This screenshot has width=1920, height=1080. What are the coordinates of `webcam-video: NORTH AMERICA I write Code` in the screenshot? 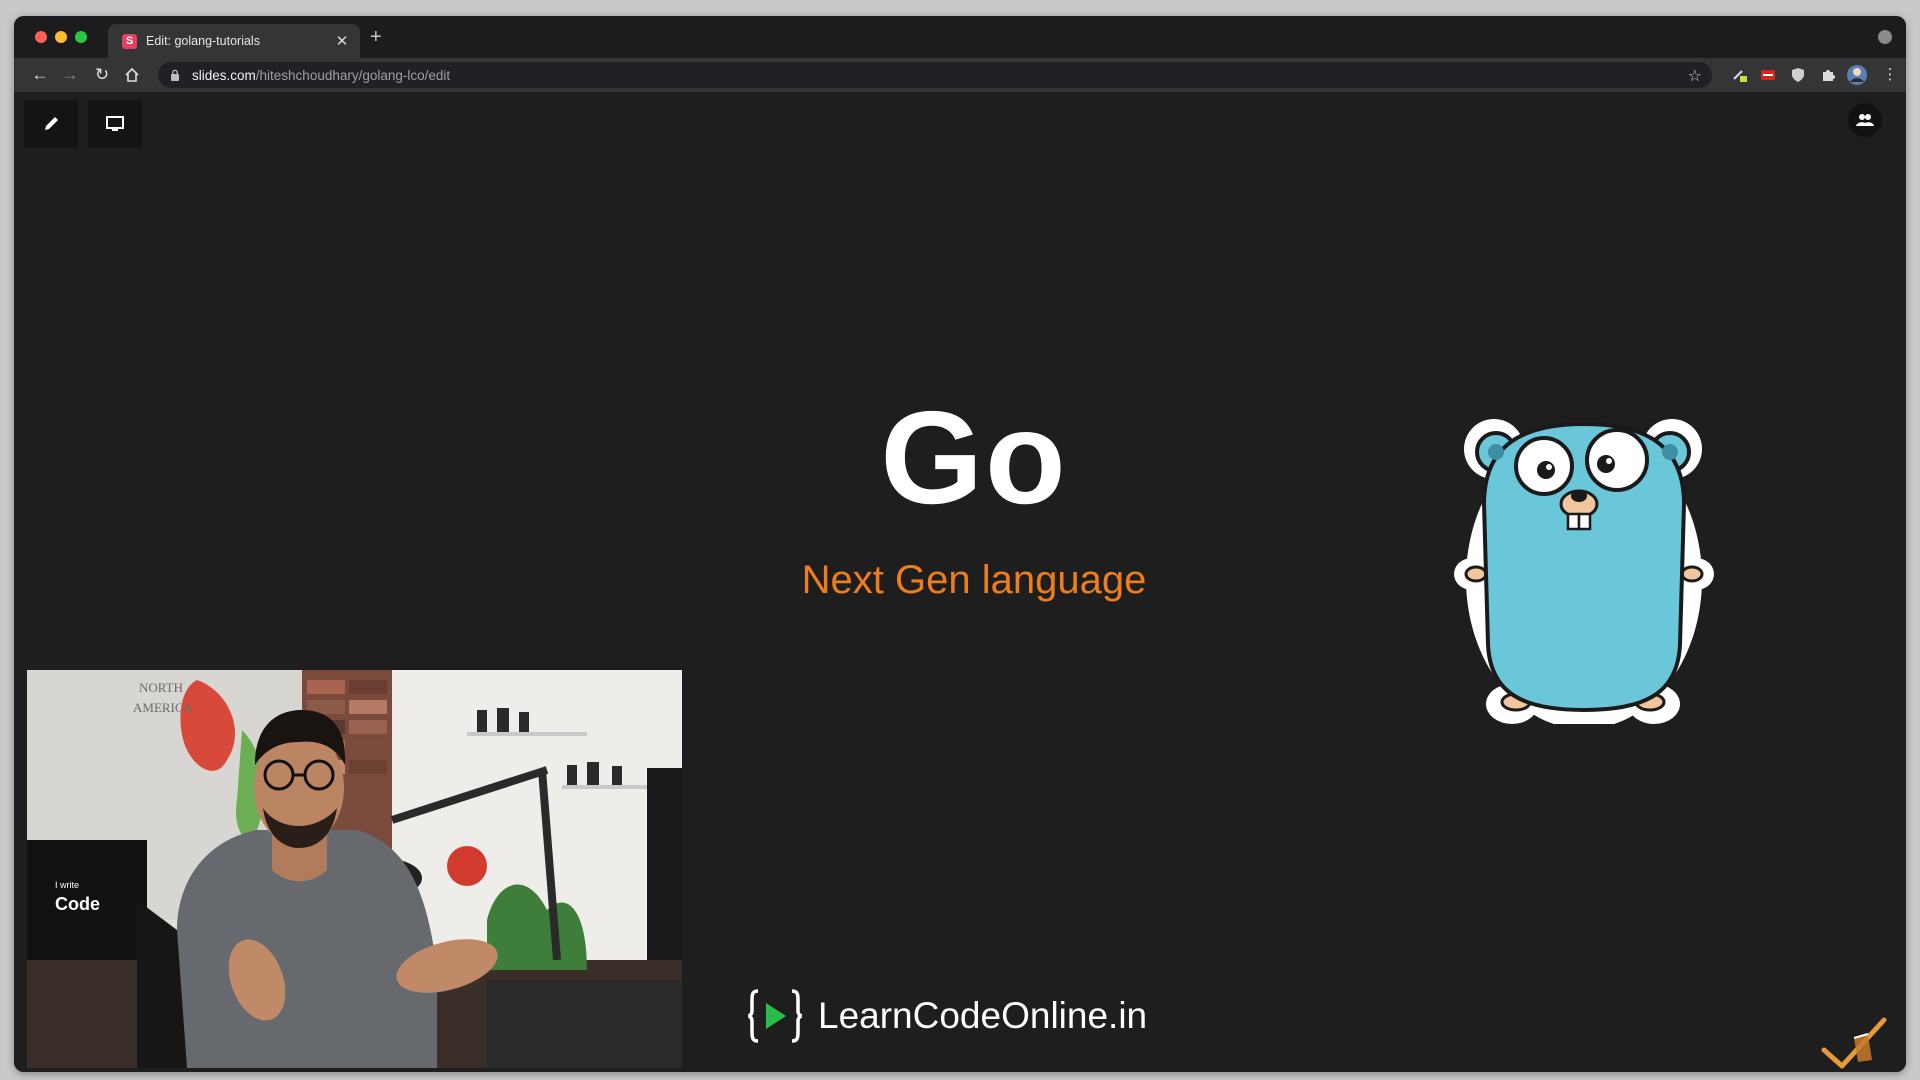 It's located at (354, 869).